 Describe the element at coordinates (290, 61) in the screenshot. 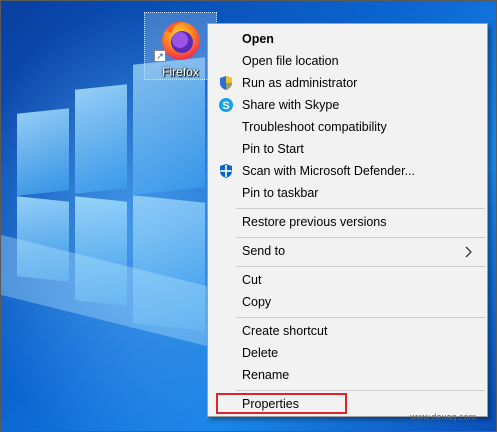

I see `menu-item-label: Open file location` at that location.